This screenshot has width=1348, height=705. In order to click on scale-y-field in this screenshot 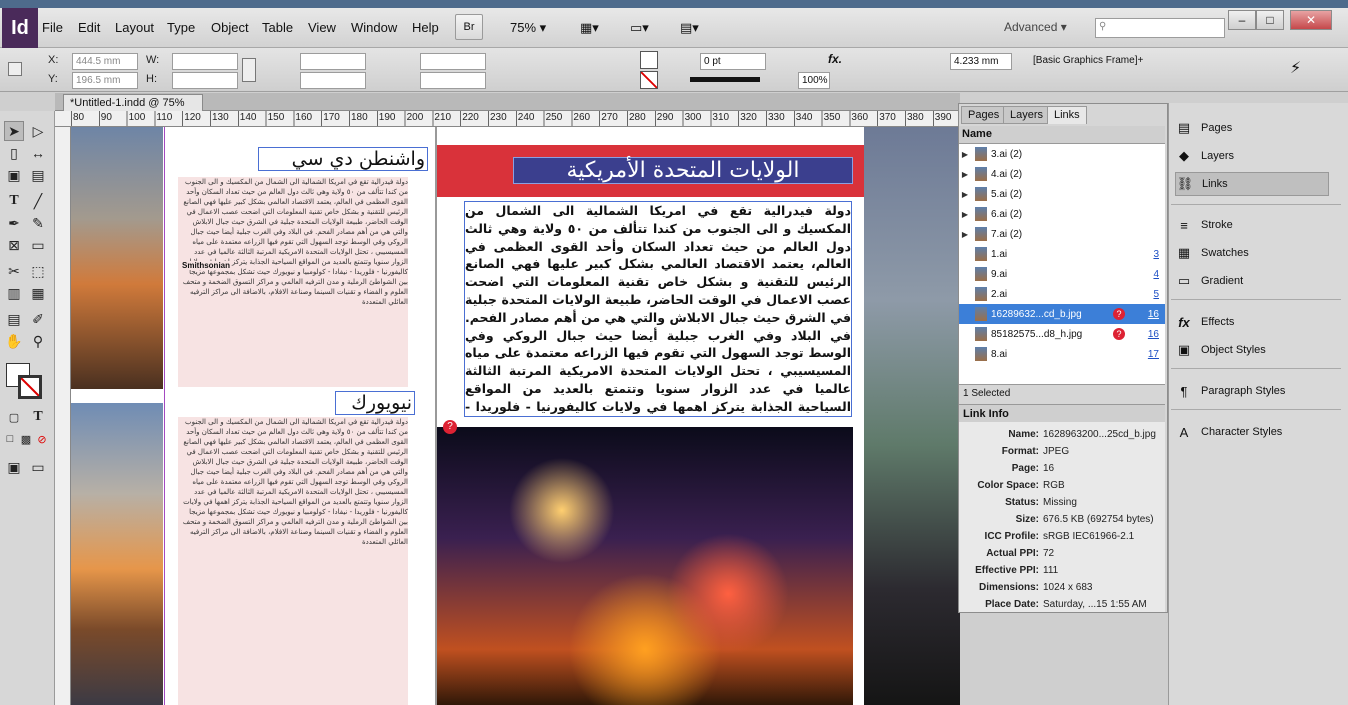, I will do `click(333, 80)`.